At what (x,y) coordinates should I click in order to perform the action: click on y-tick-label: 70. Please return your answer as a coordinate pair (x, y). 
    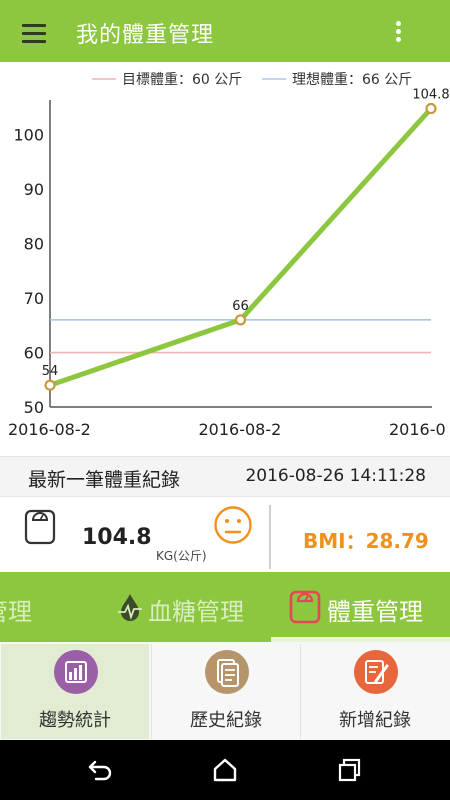
    Looking at the image, I should click on (34, 298).